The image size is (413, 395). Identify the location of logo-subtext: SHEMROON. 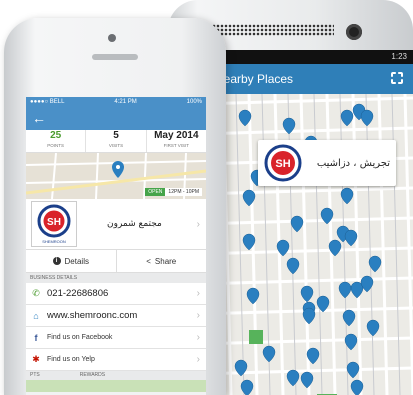
(54, 241).